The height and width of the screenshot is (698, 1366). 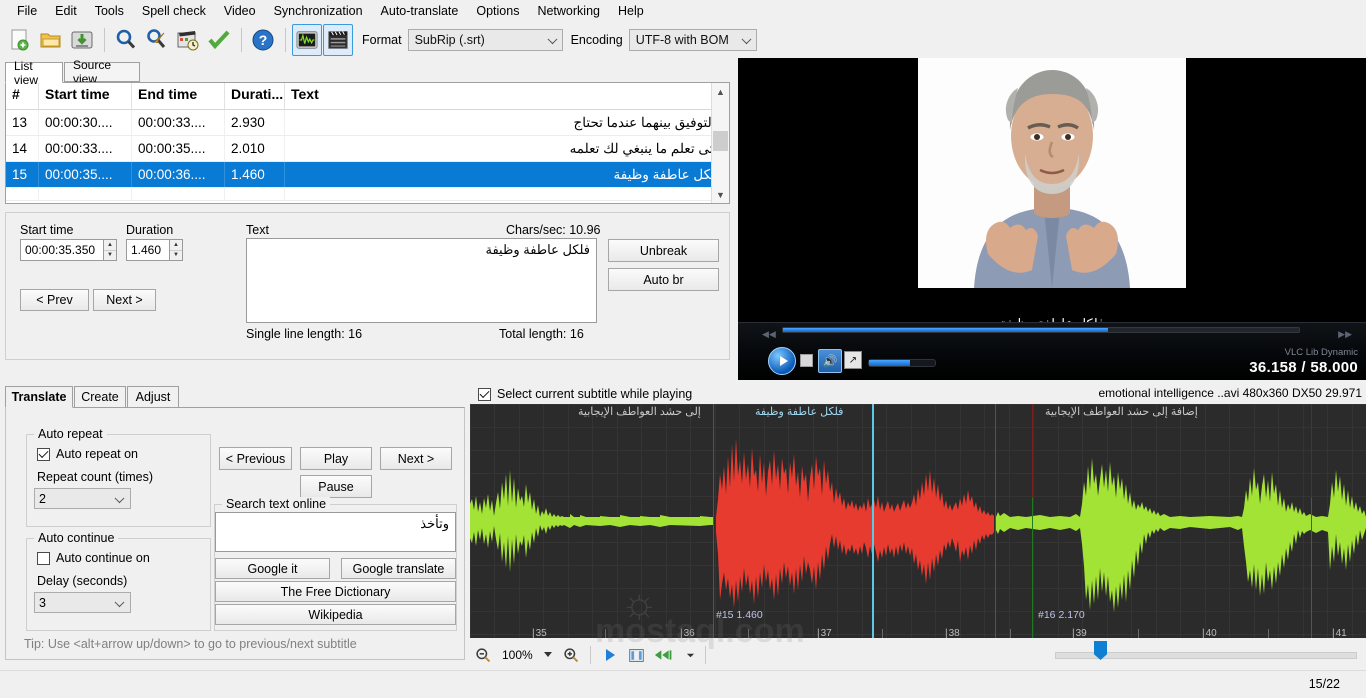 What do you see at coordinates (420, 11) in the screenshot?
I see `menu-item-auto-translate: Auto-translate` at bounding box center [420, 11].